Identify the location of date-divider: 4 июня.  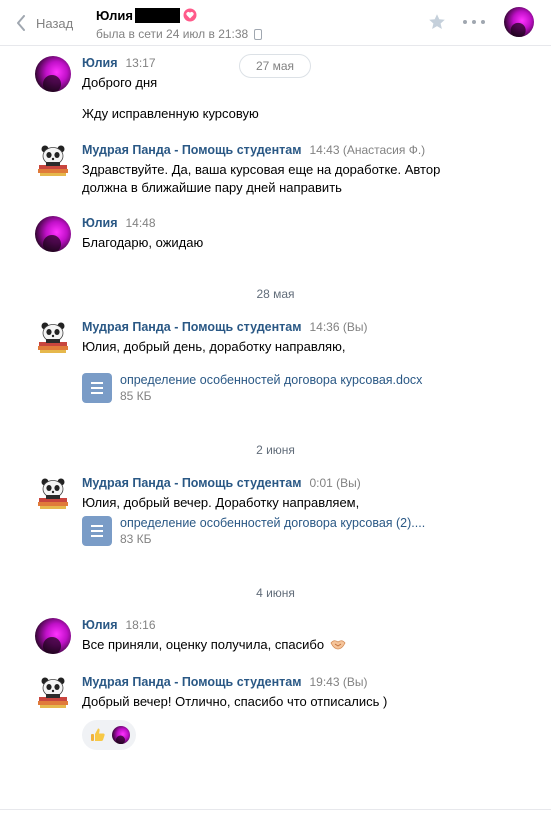
(275, 593).